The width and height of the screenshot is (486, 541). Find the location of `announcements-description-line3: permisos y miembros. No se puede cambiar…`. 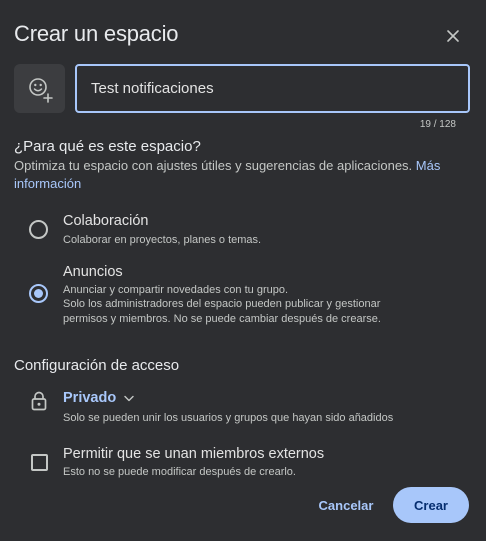

announcements-description-line3: permisos y miembros. No se puede cambiar… is located at coordinates (222, 319).